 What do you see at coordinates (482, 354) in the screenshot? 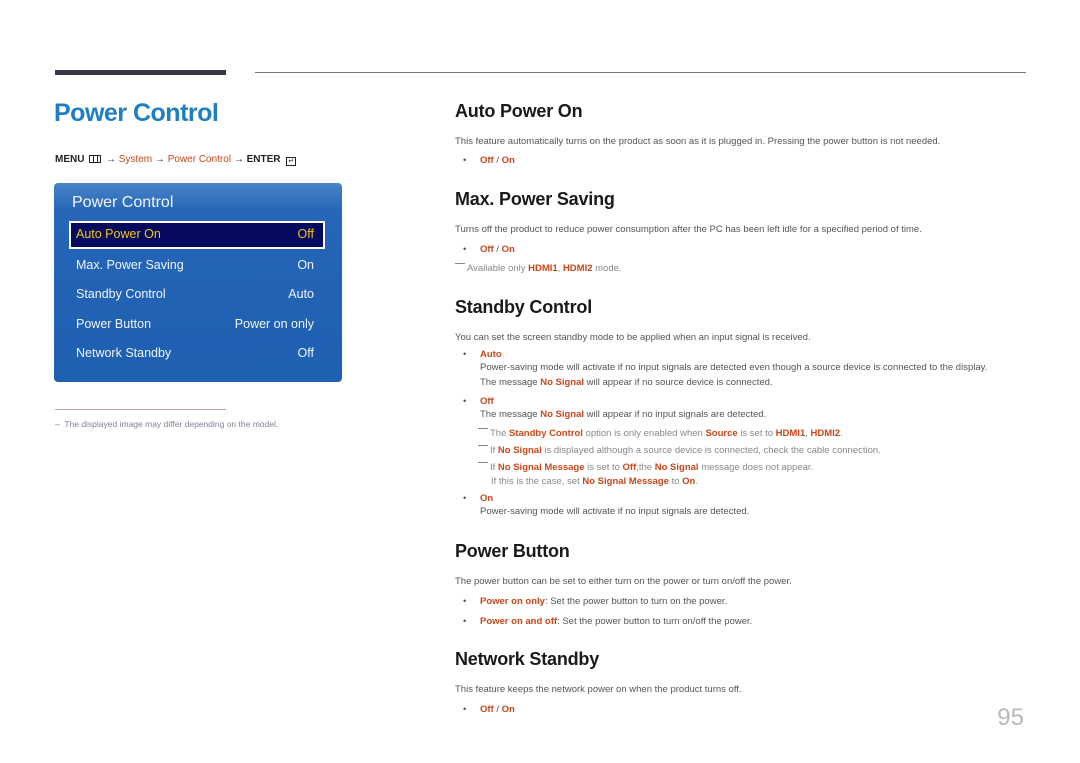
I see `standby-option-auto: • Auto` at bounding box center [482, 354].